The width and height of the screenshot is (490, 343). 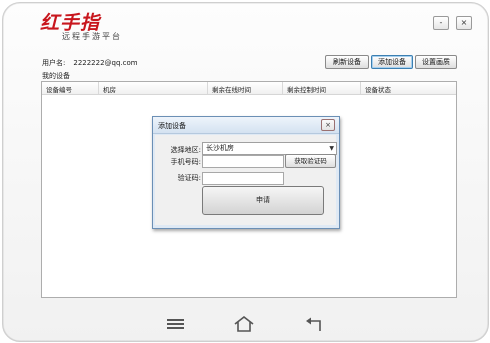 What do you see at coordinates (263, 200) in the screenshot?
I see `apply-button: 申请` at bounding box center [263, 200].